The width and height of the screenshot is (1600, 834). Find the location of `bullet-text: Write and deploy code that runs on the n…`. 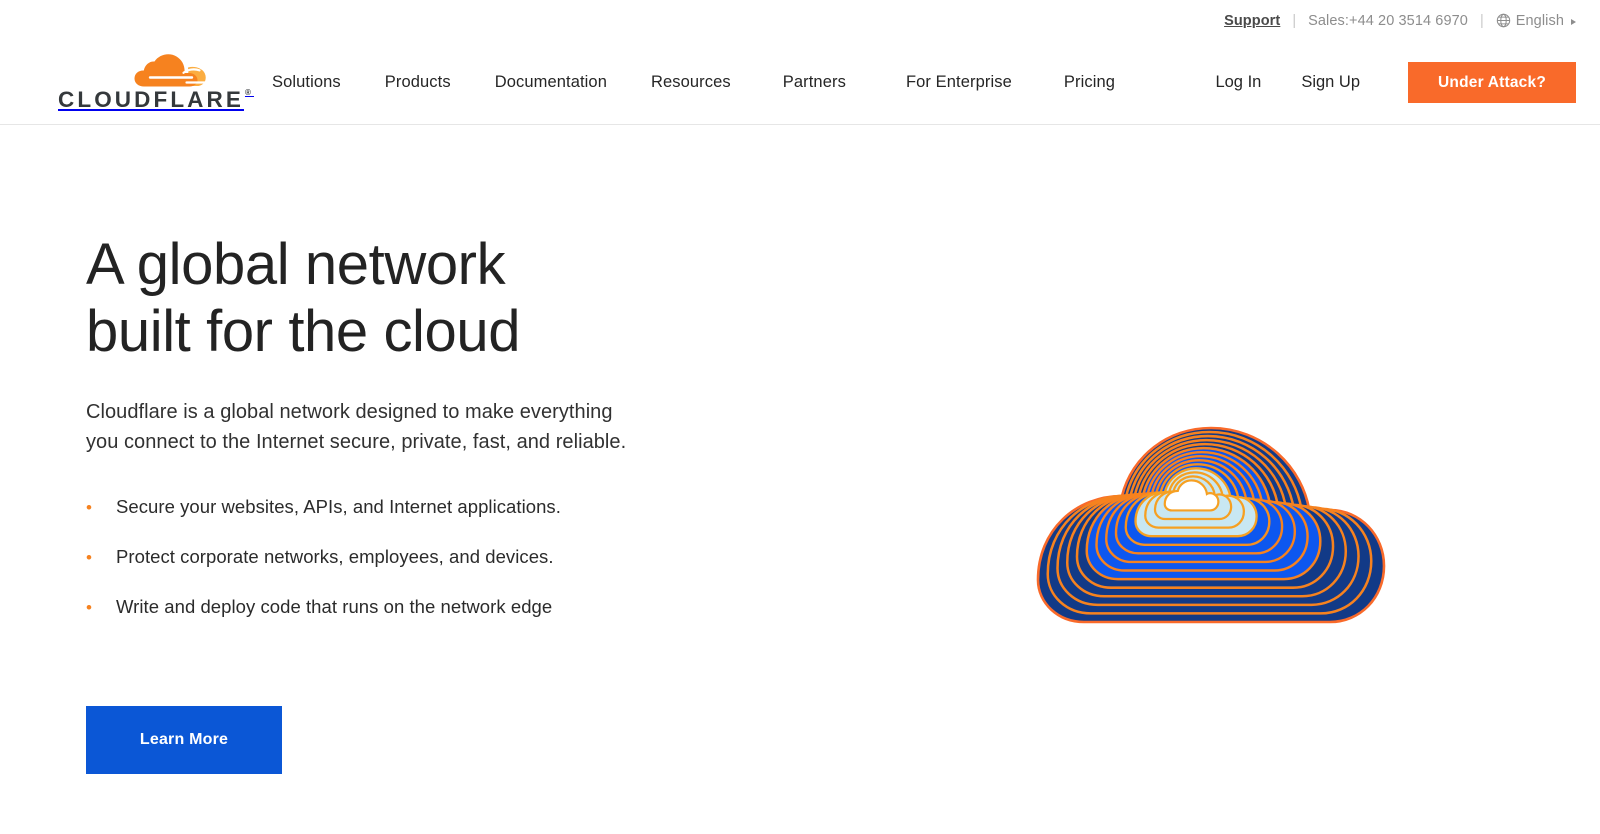

bullet-text: Write and deploy code that runs on the n… is located at coordinates (334, 607).